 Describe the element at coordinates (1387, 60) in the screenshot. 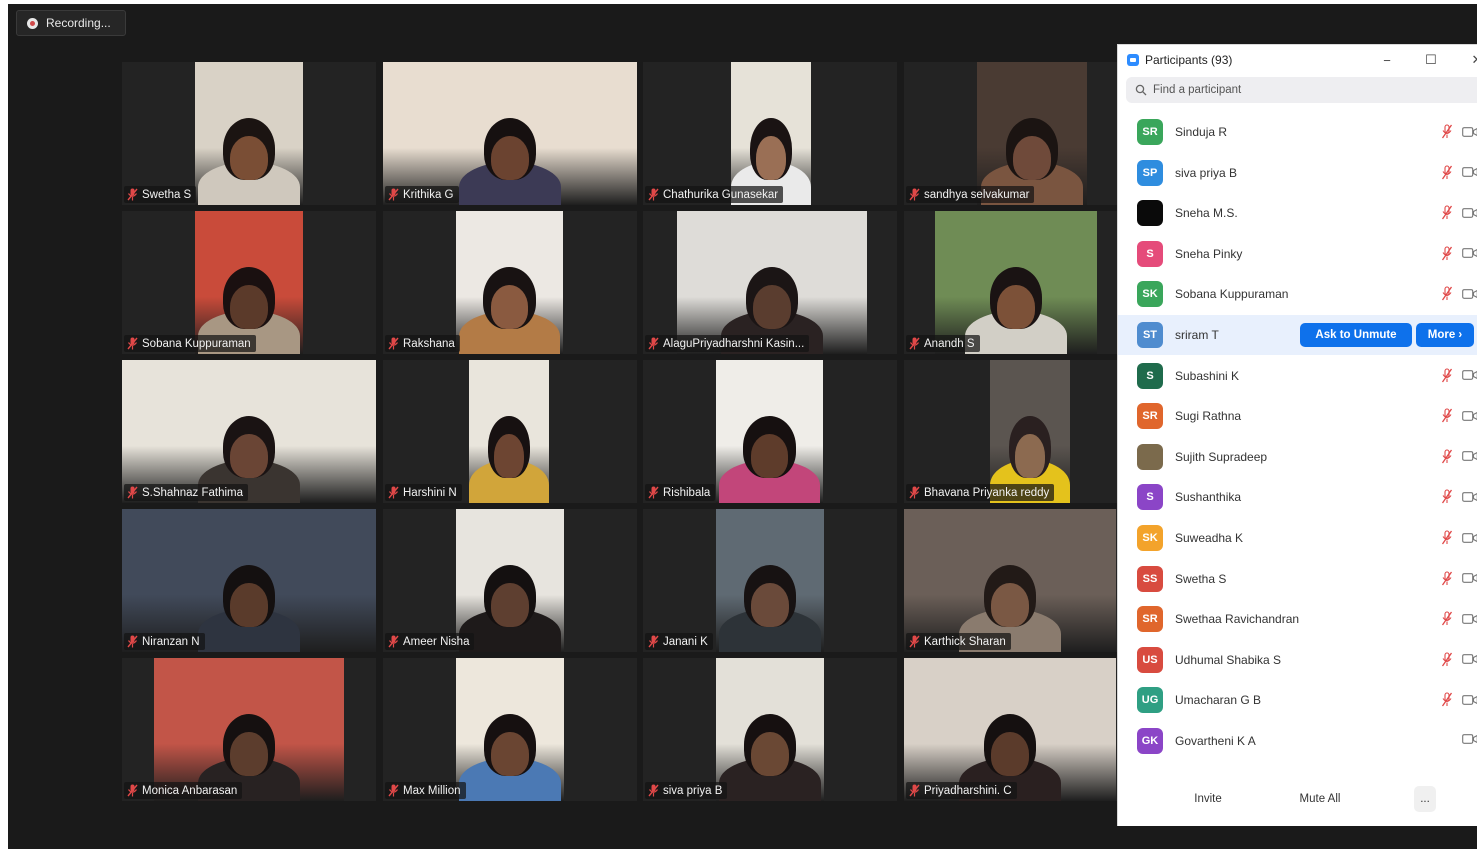

I see `minimize-button: −` at that location.